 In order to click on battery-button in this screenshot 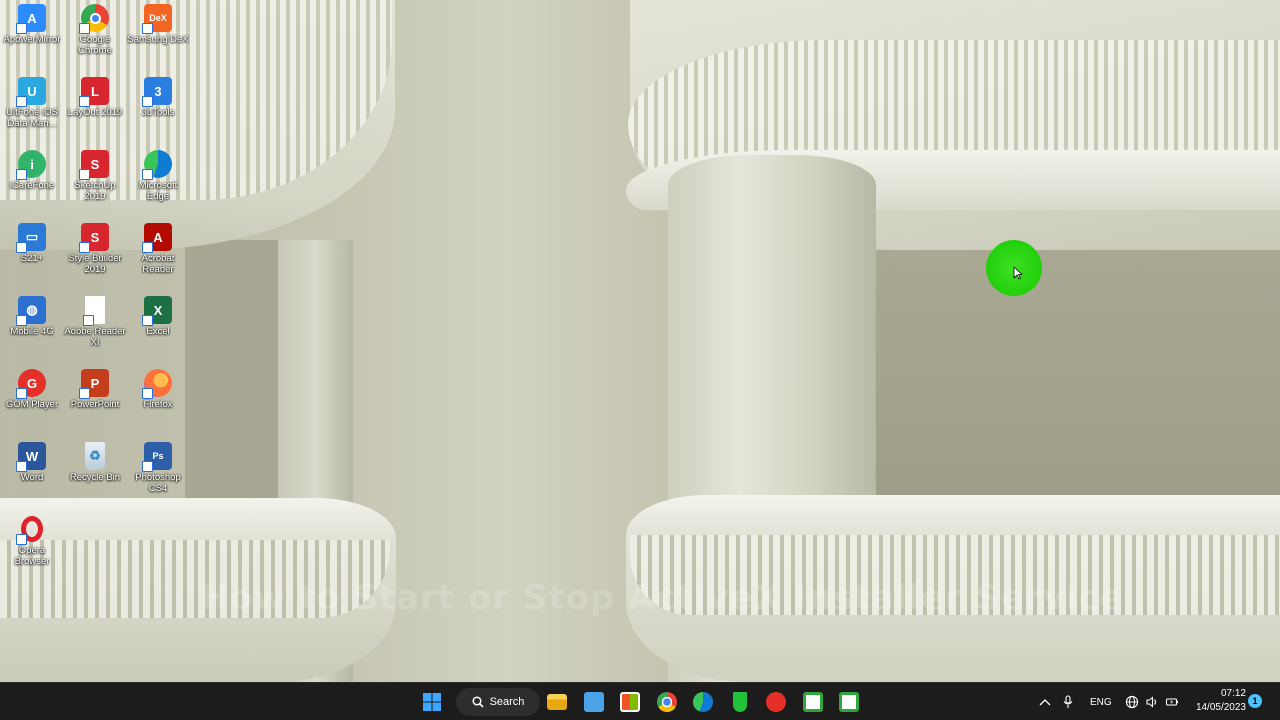, I will do `click(1172, 701)`.